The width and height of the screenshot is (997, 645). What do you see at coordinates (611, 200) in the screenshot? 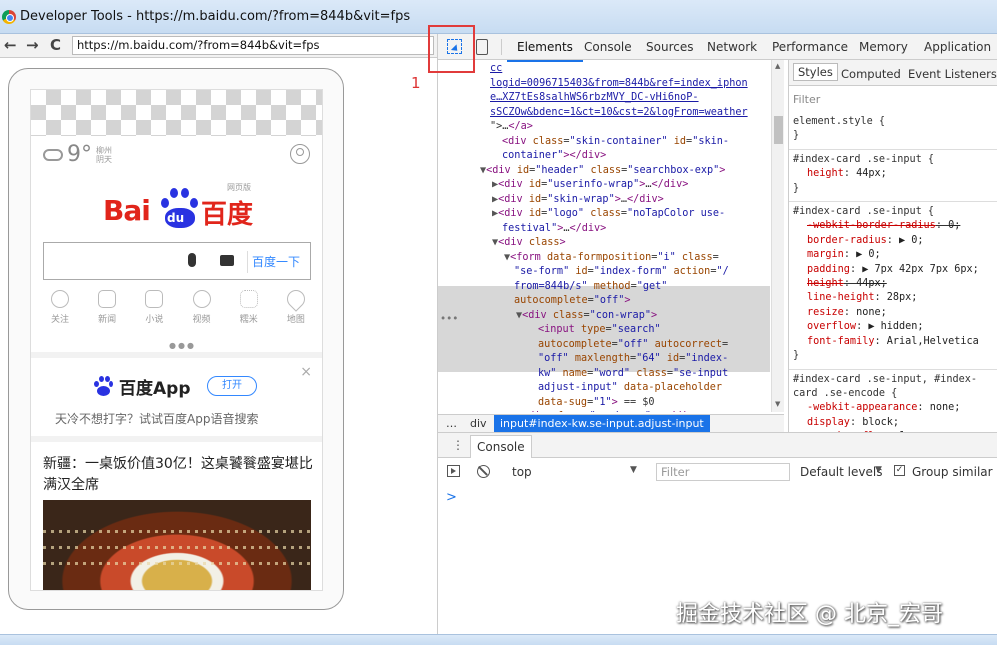
I see `dom-node-line: ▶<div id="skin-wrap">…</div>` at bounding box center [611, 200].